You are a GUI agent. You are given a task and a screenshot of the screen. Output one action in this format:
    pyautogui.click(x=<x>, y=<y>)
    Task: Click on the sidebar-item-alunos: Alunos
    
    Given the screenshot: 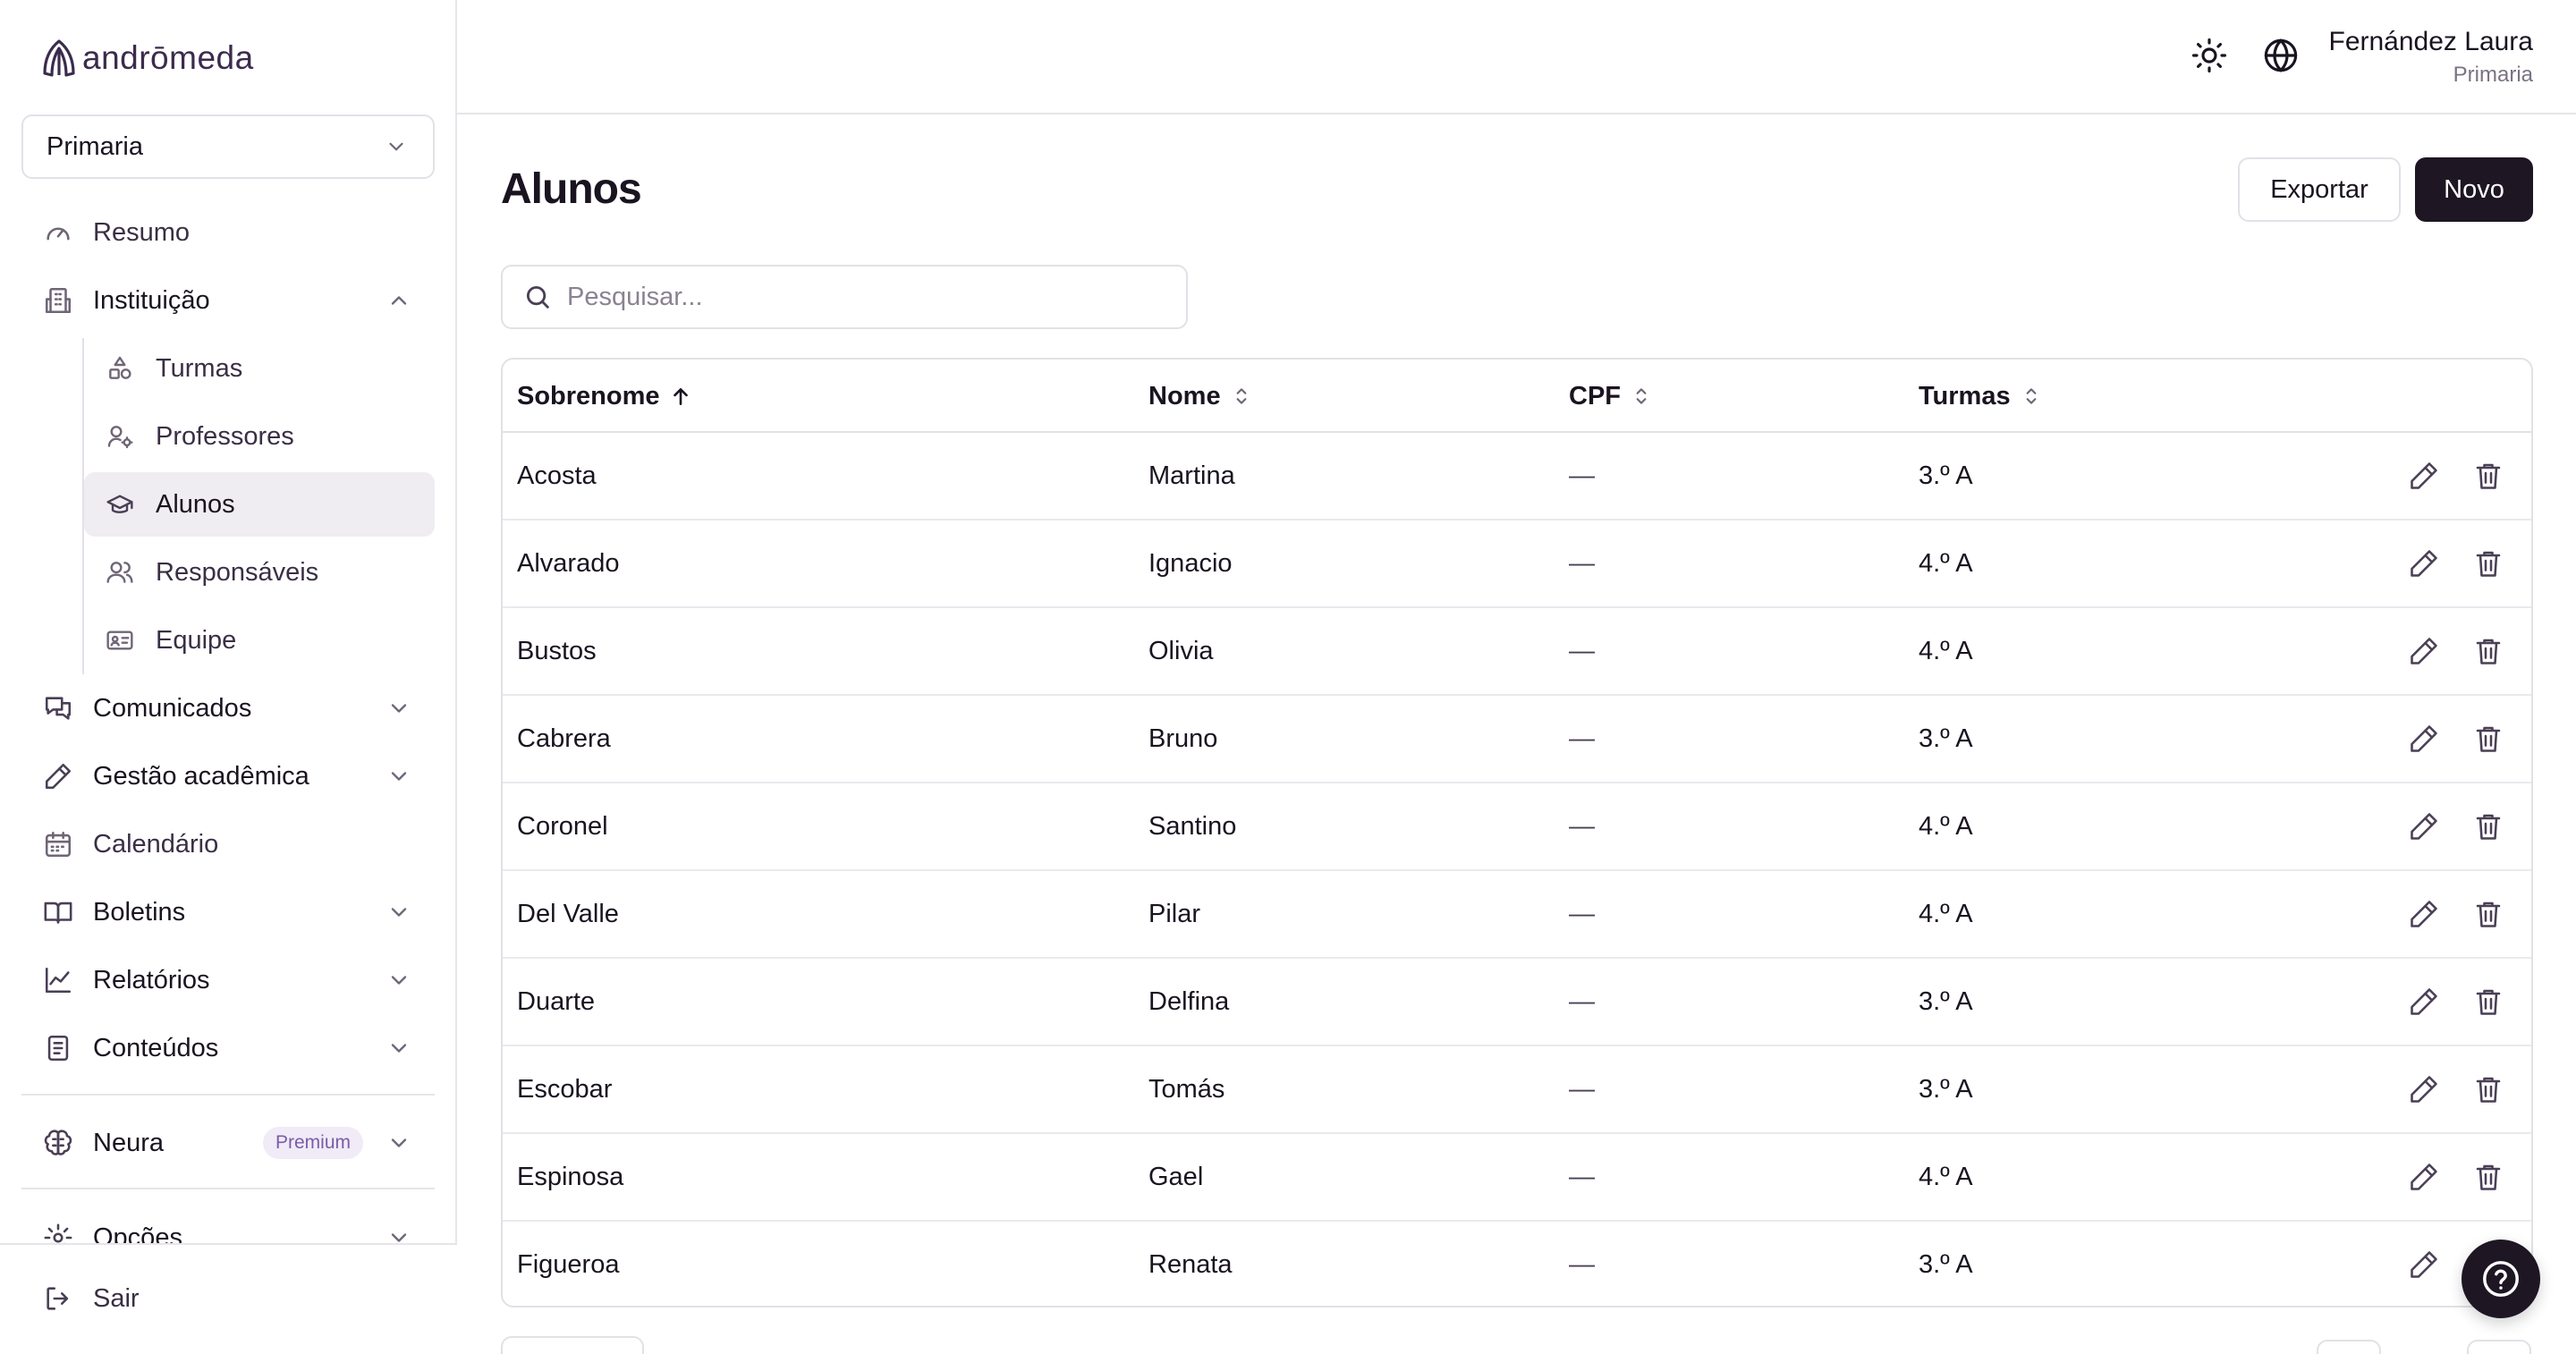 What is the action you would take?
    pyautogui.click(x=259, y=504)
    